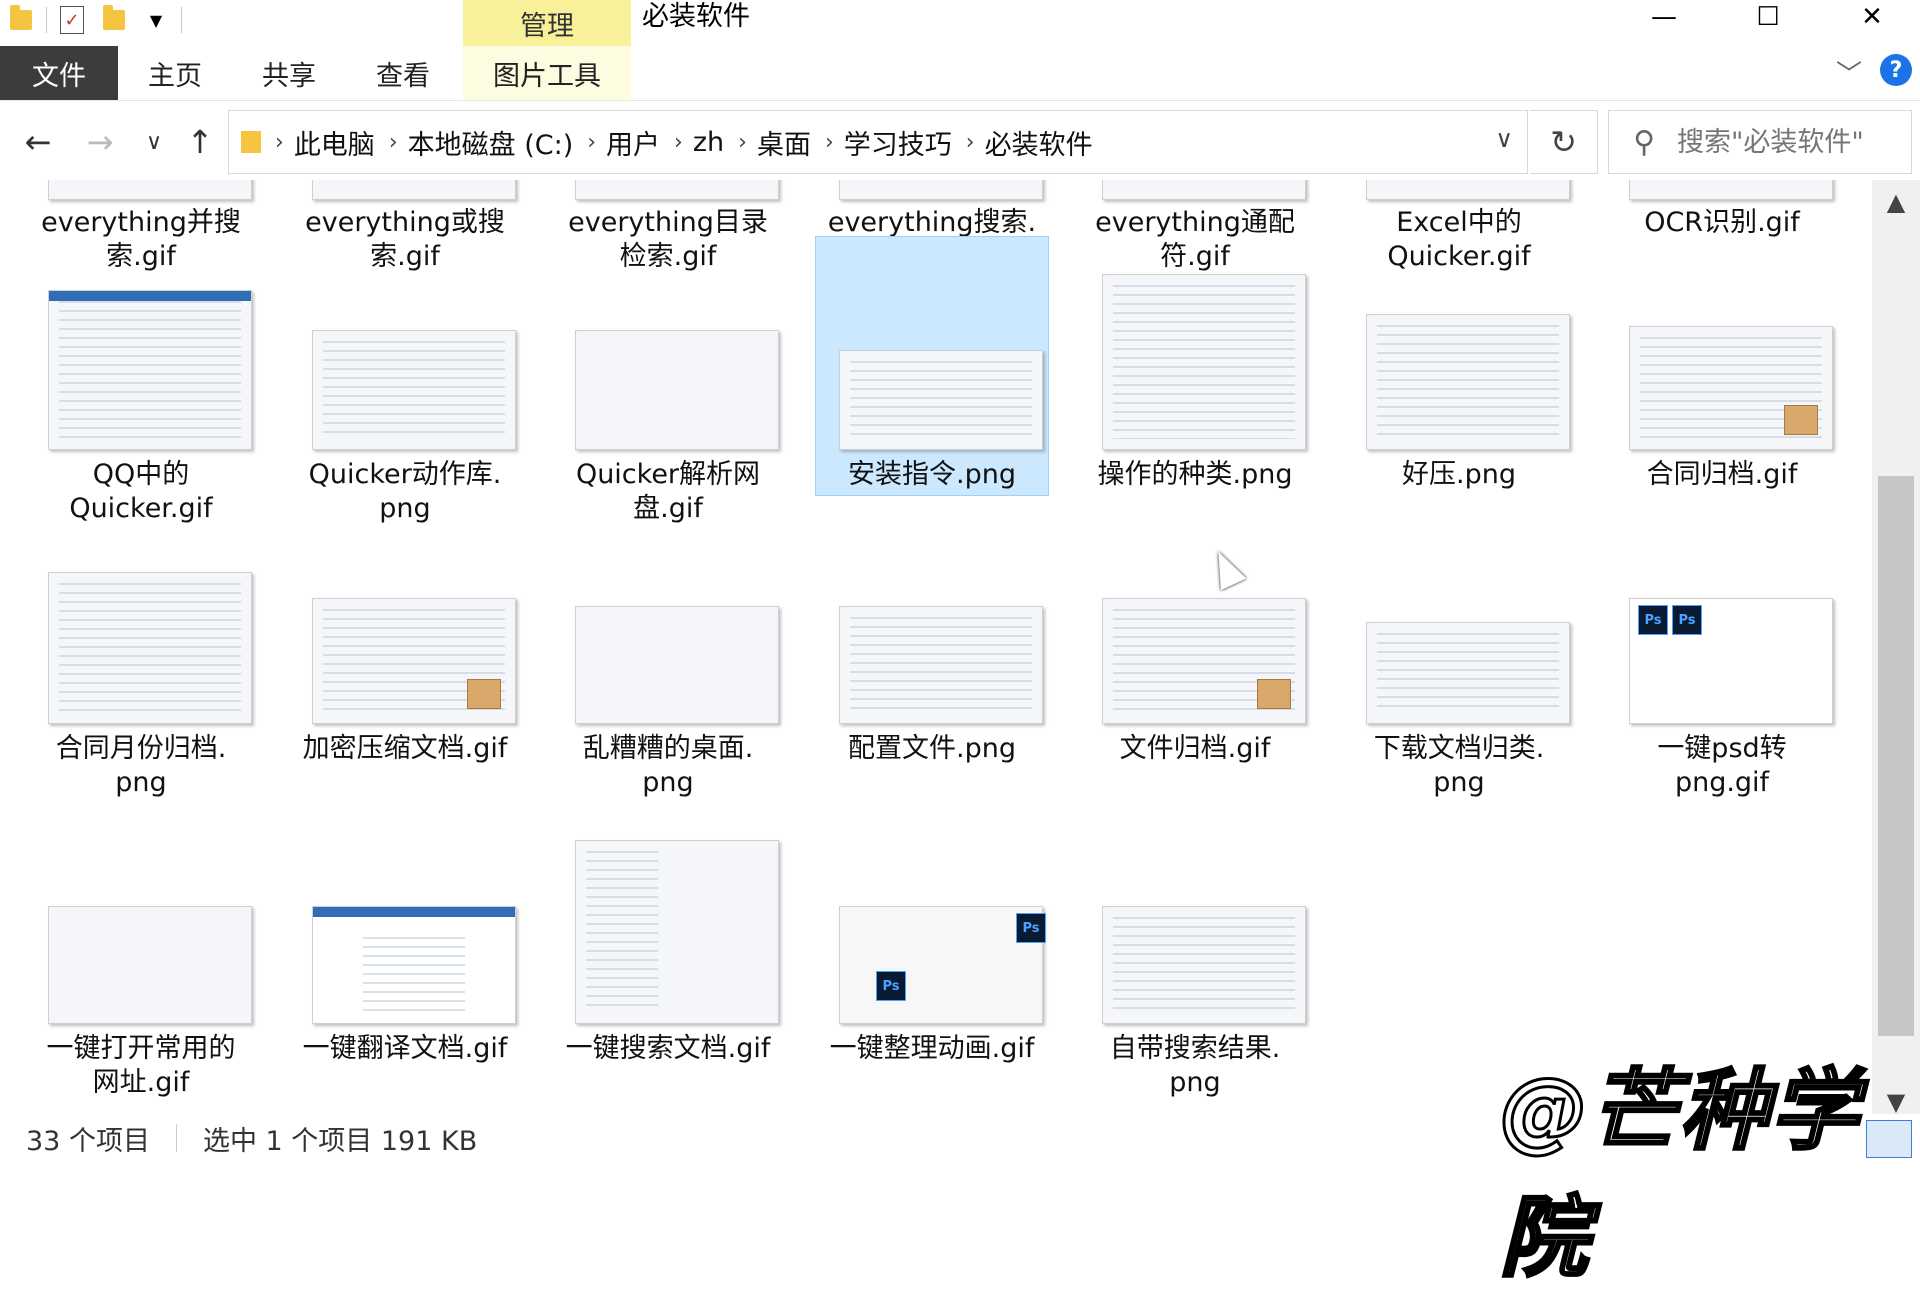 The height and width of the screenshot is (1294, 1920). Describe the element at coordinates (668, 474) in the screenshot. I see `file-name: Quicker解析网` at that location.